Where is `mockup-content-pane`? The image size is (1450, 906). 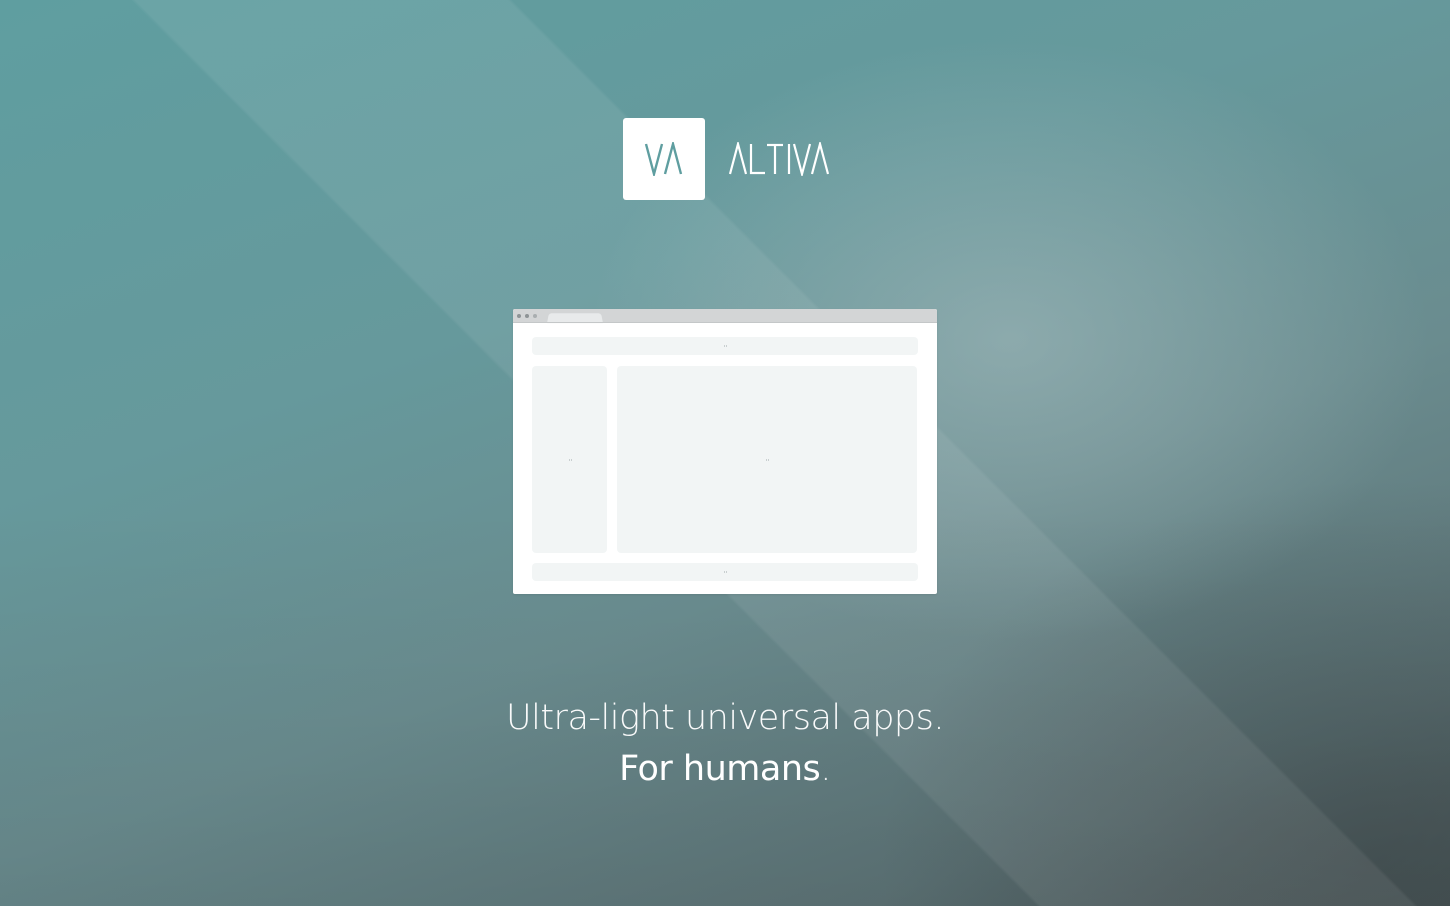 mockup-content-pane is located at coordinates (767, 459).